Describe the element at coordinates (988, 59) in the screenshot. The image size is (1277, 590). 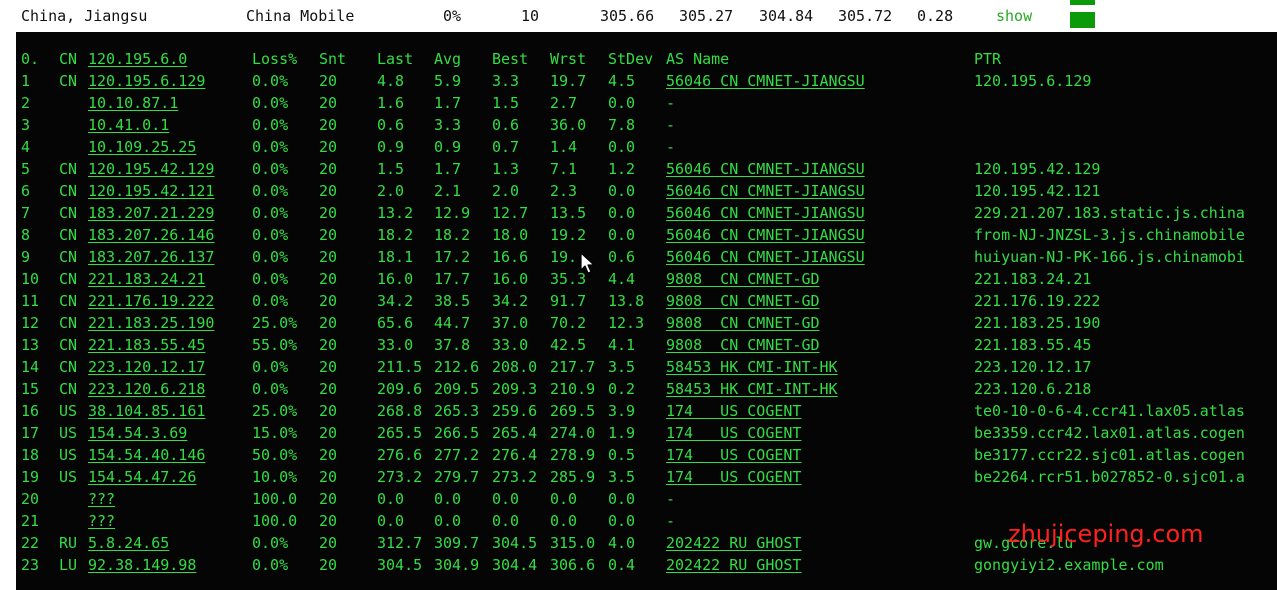
I see `header-ptr: PTR` at that location.